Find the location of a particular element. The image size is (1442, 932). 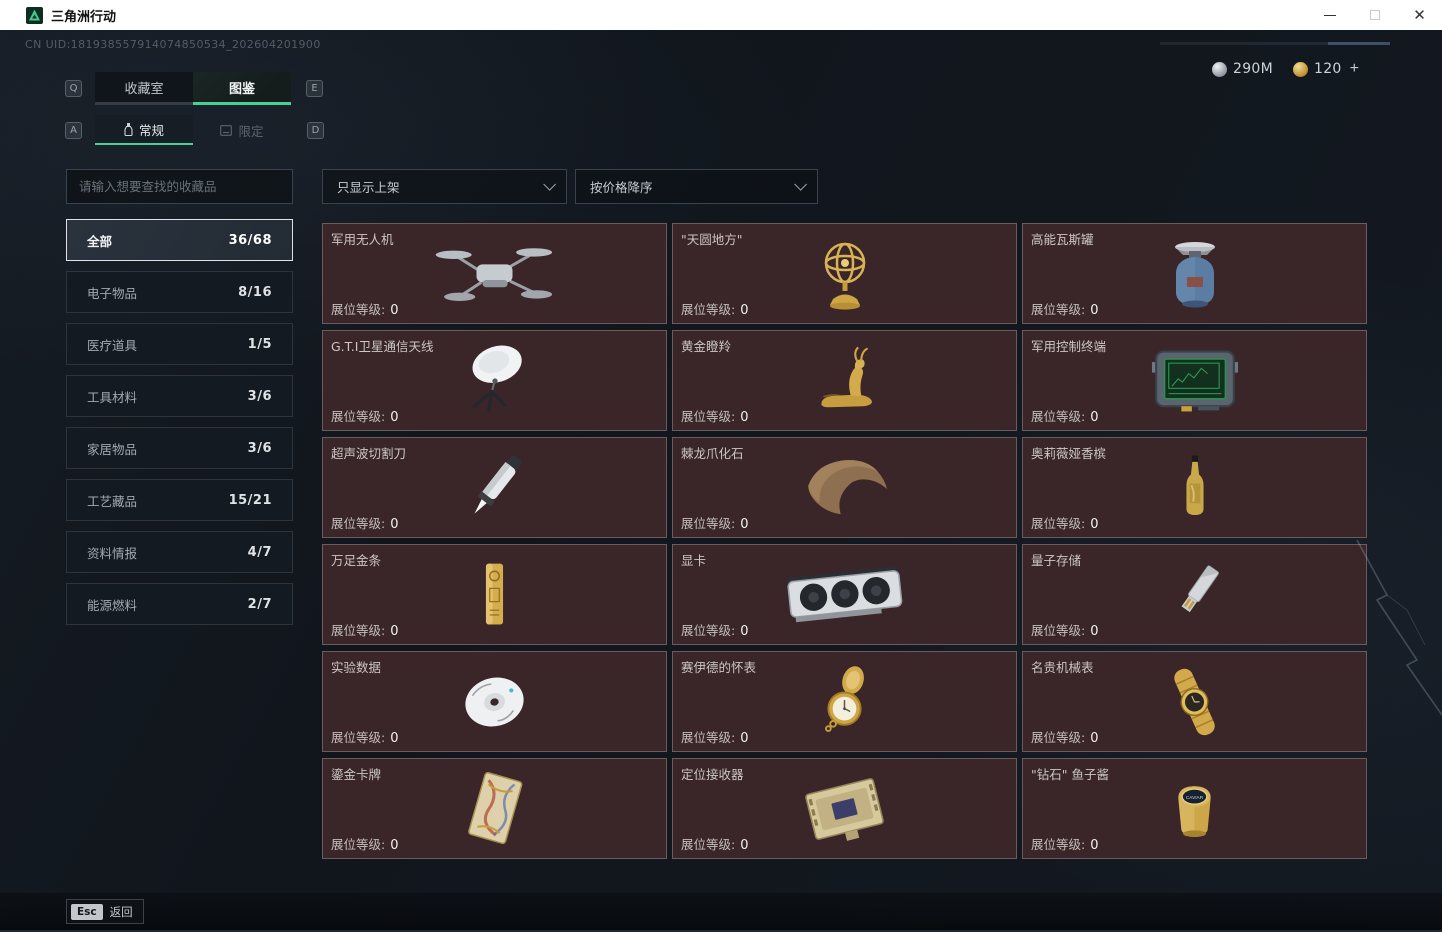

subtab-limited: 限定 is located at coordinates (242, 130).